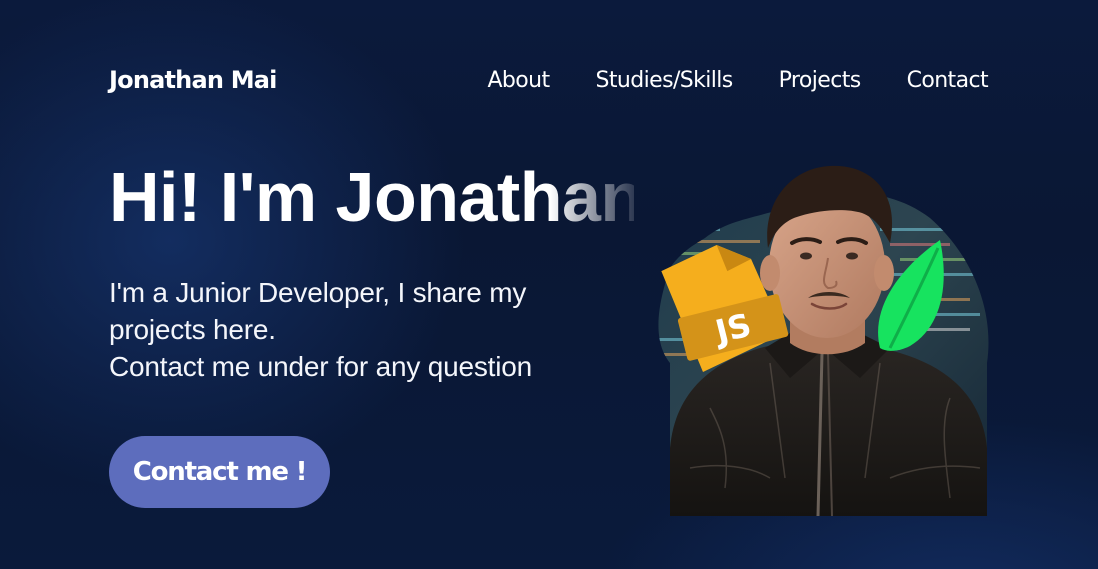 The width and height of the screenshot is (1098, 569). I want to click on brand-logo: Jonathan Mai, so click(193, 80).